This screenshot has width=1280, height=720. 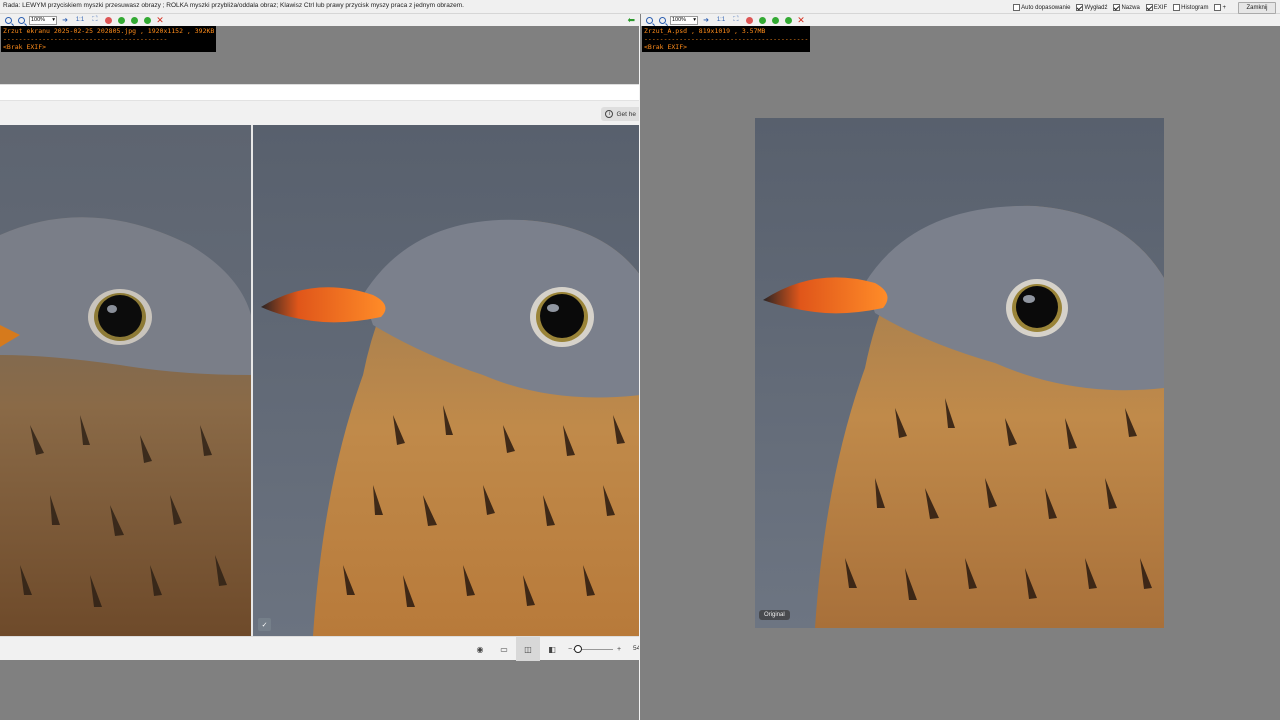 I want to click on option-label: Wygładź, so click(x=1096, y=7).